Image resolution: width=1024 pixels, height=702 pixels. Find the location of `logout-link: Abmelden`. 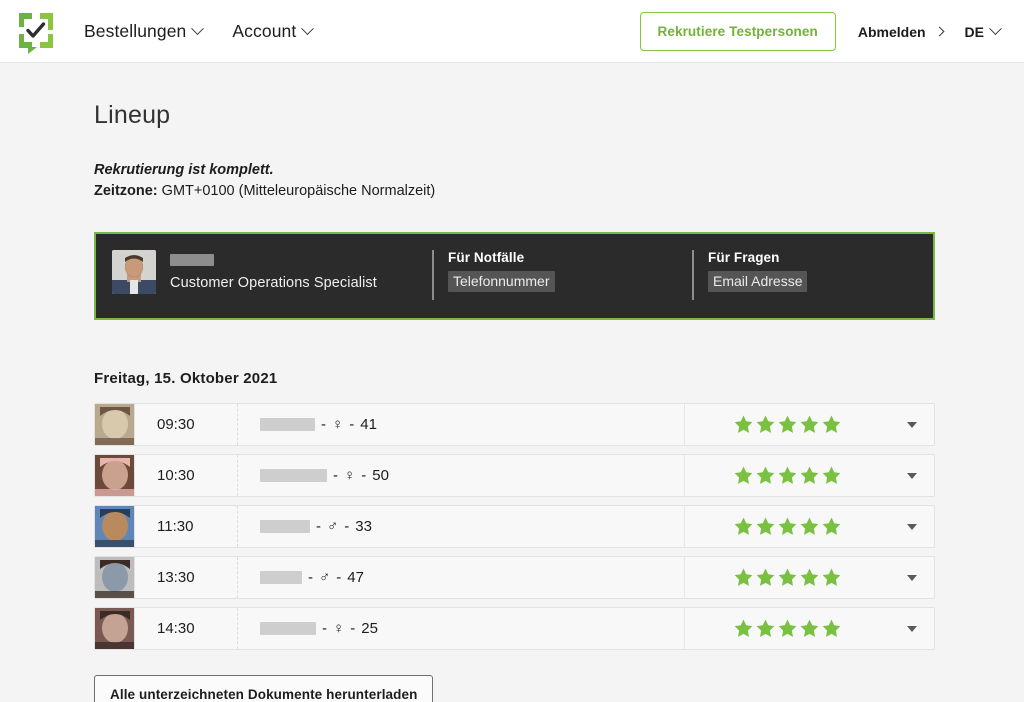

logout-link: Abmelden is located at coordinates (901, 32).